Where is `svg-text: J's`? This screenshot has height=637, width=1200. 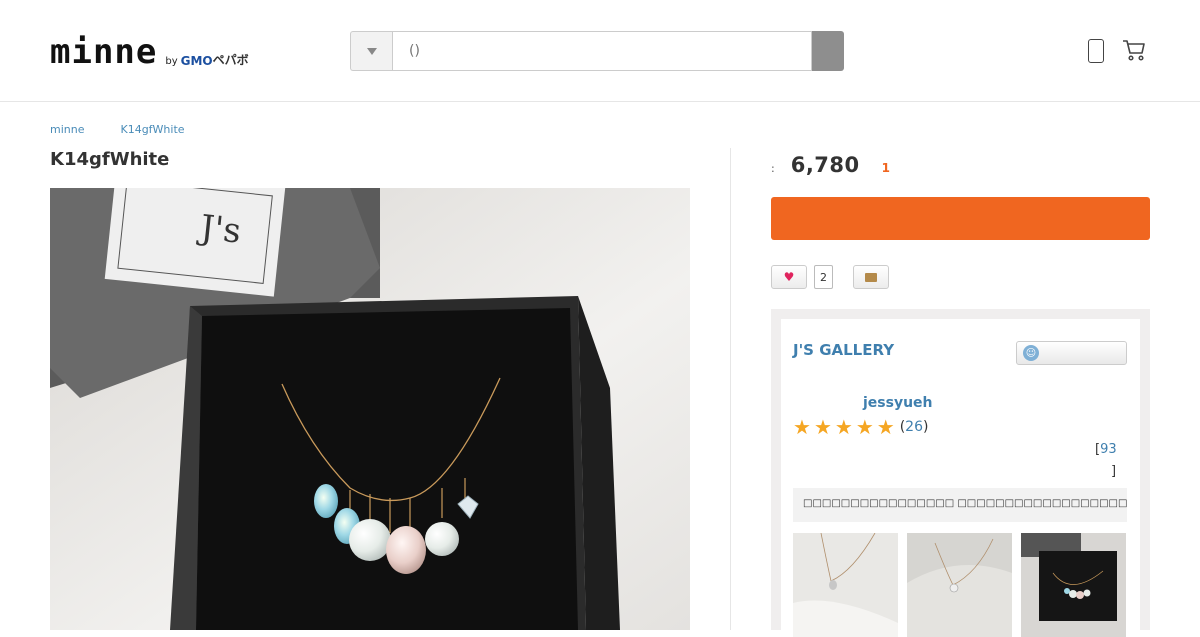
svg-text: J's is located at coordinates (219, 229).